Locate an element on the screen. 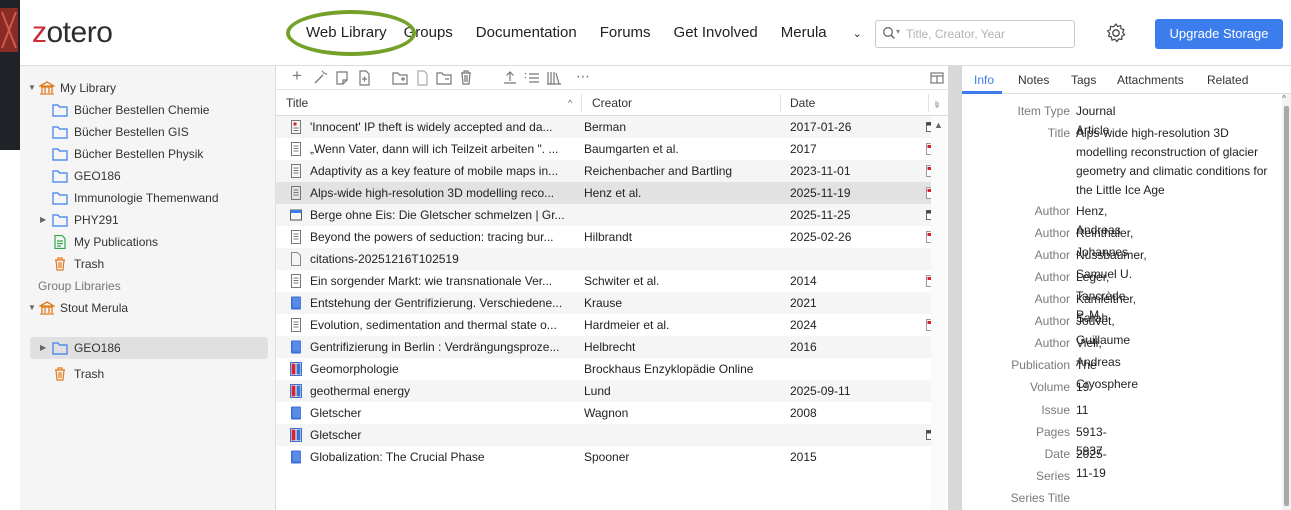 The width and height of the screenshot is (1291, 510). field-value: 19 is located at coordinates (1082, 387).